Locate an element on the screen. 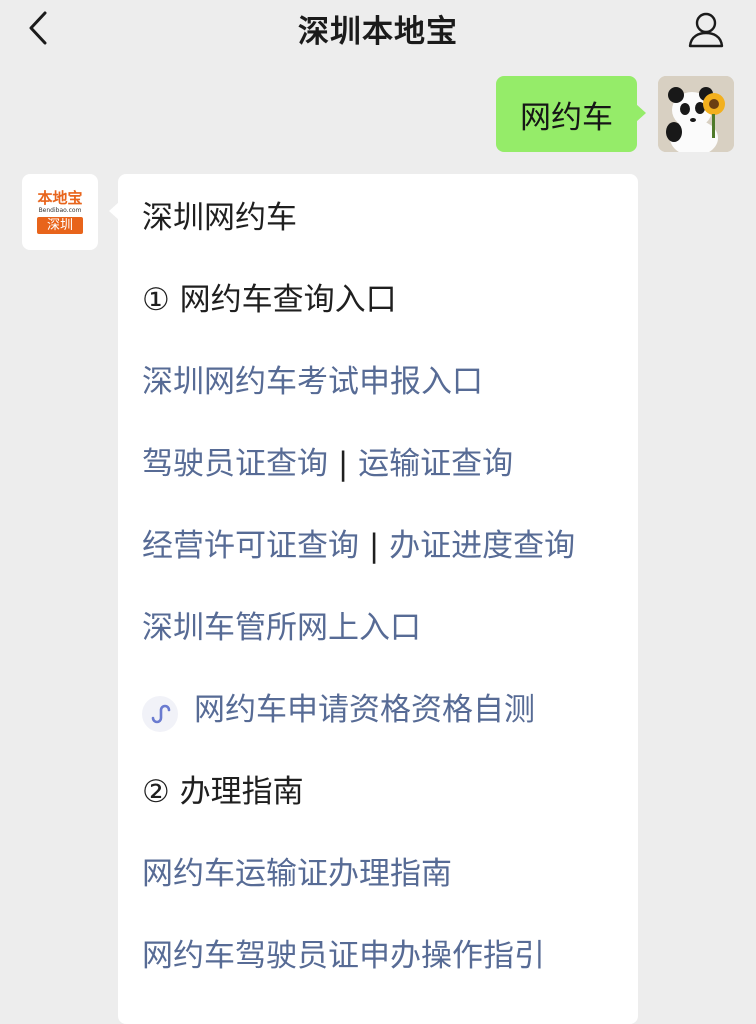 The width and height of the screenshot is (756, 1024). miniapp-link-label: 网约车申请资格资格自测 is located at coordinates (364, 710).